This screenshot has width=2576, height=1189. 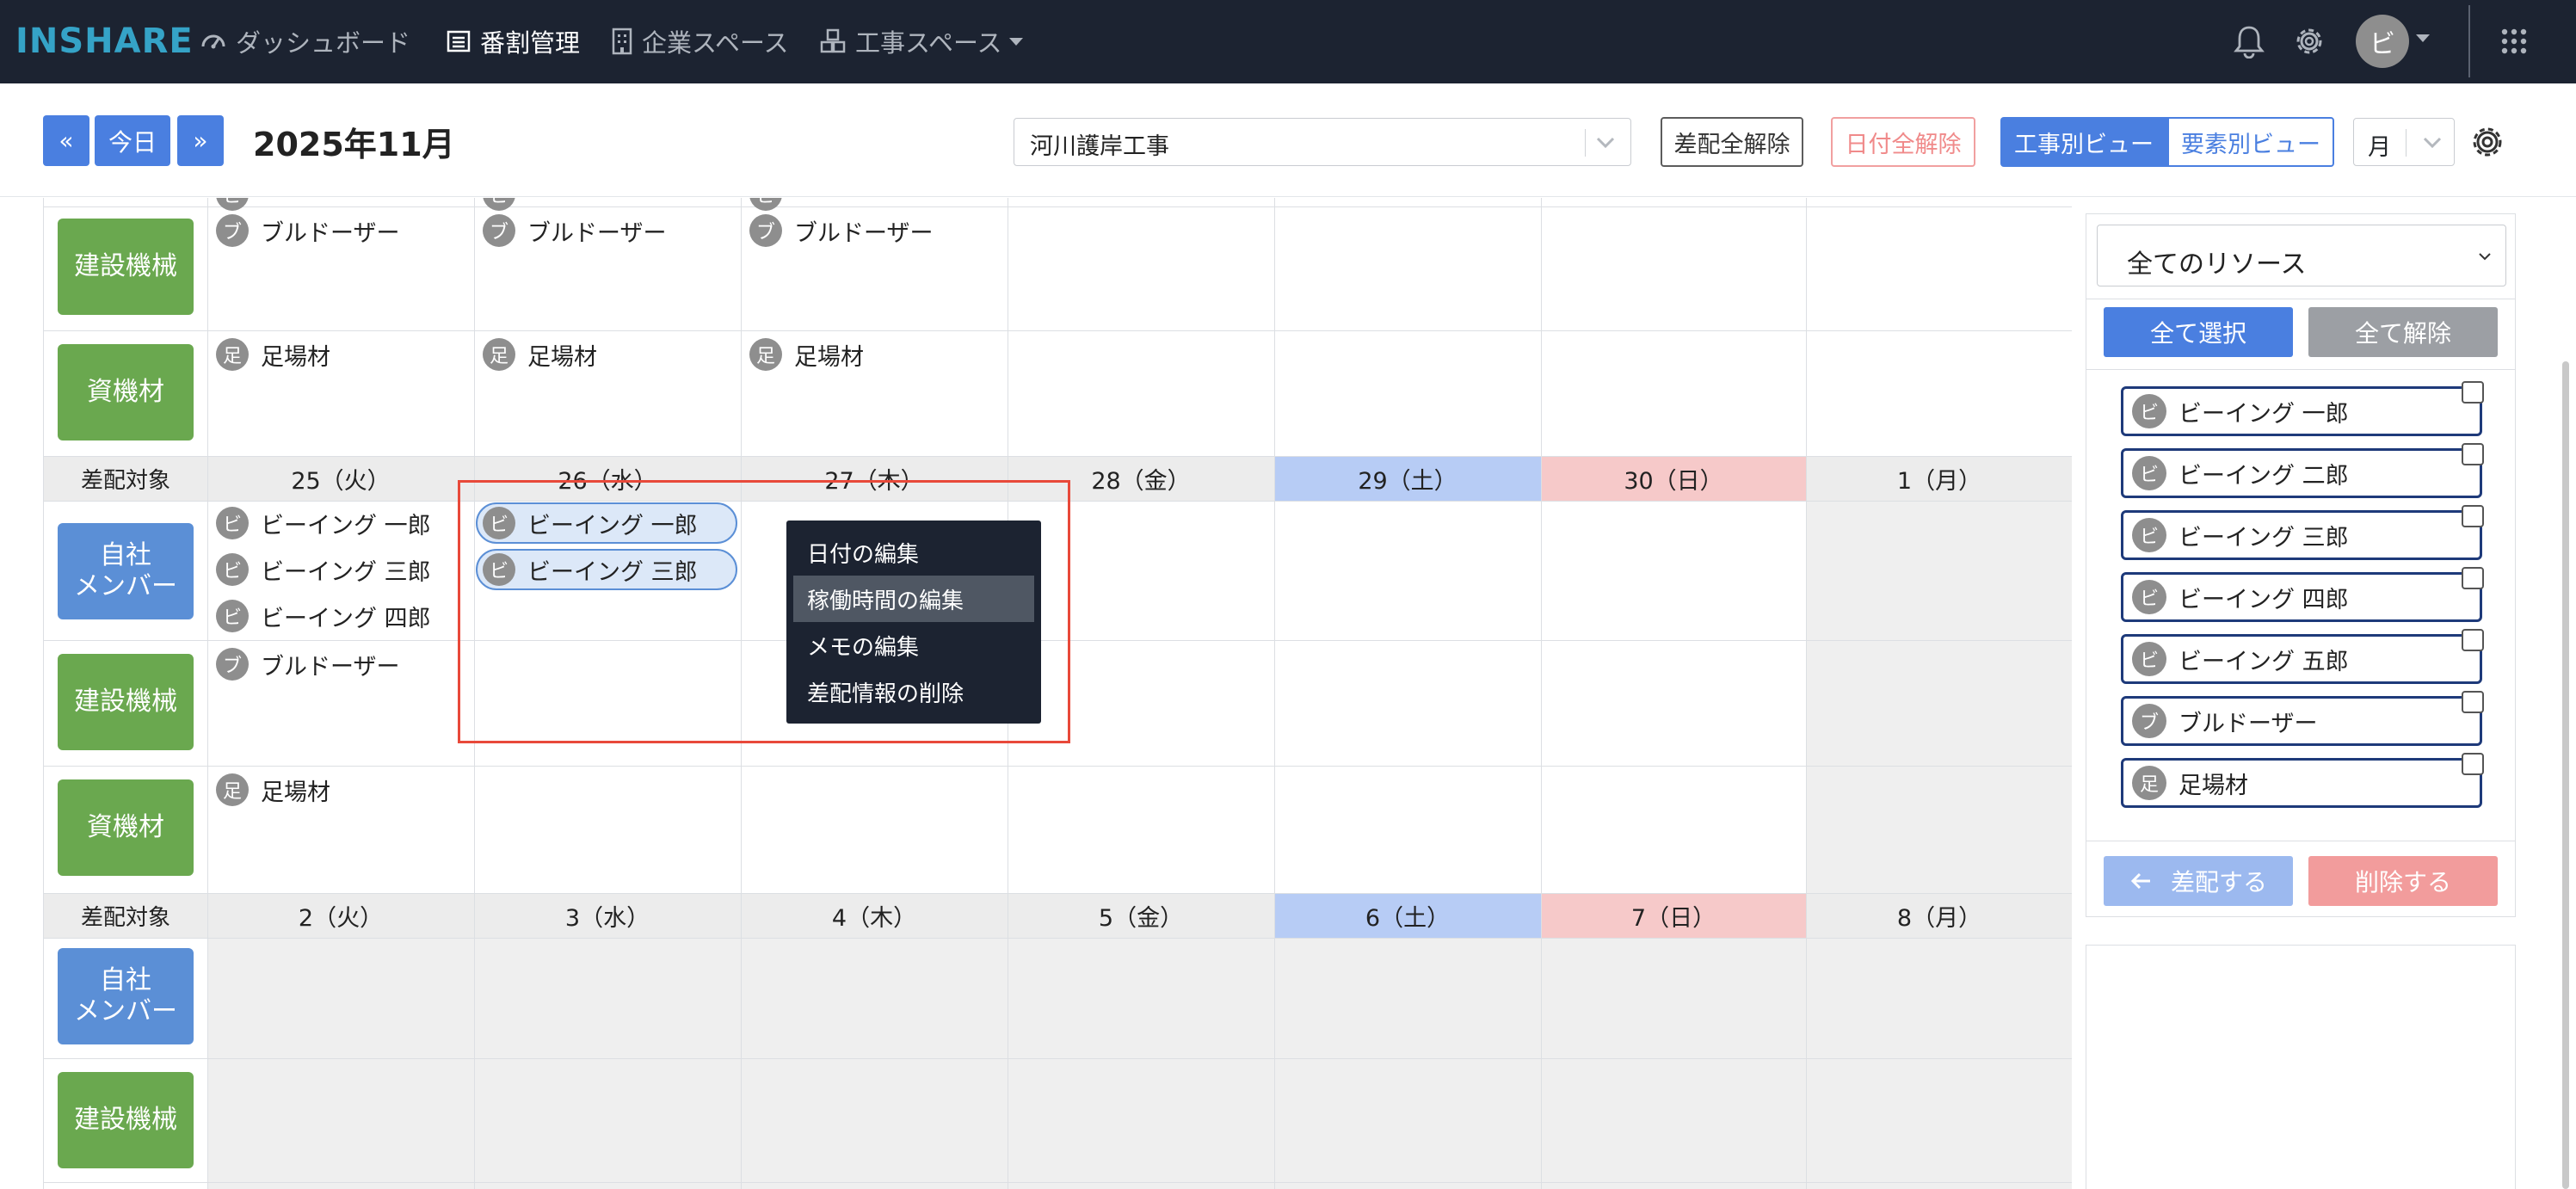 What do you see at coordinates (232, 790) in the screenshot?
I see `resource-badge: 足` at bounding box center [232, 790].